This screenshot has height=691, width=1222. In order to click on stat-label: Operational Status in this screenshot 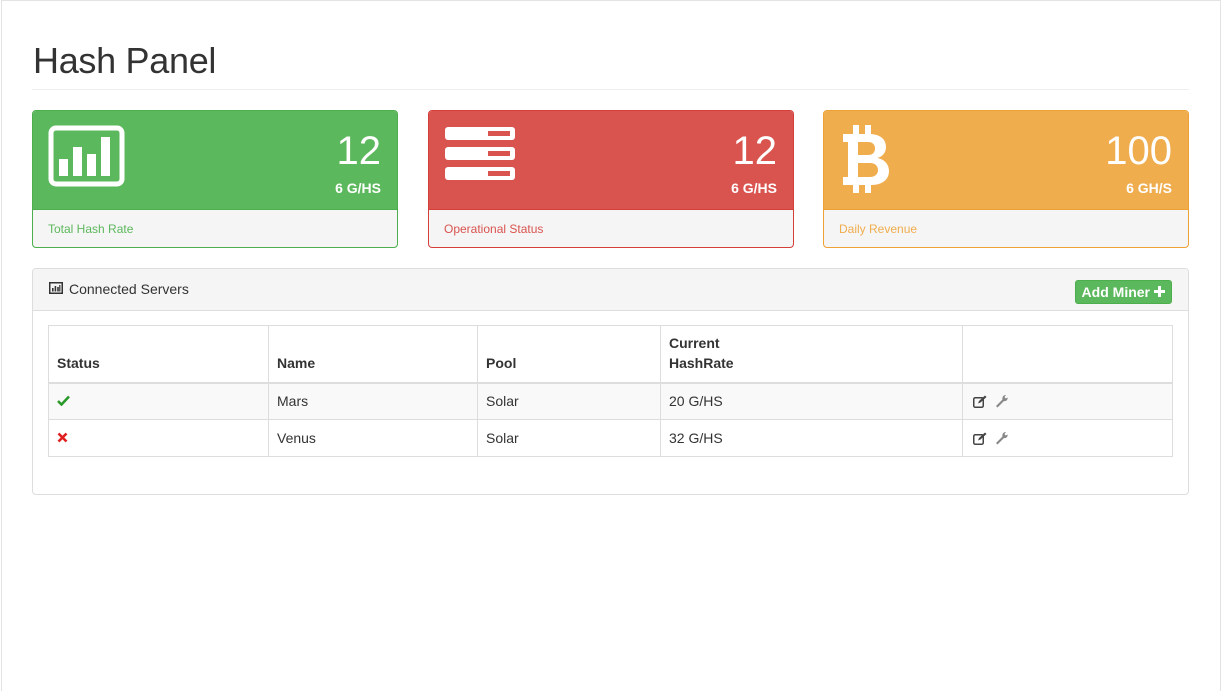, I will do `click(611, 228)`.